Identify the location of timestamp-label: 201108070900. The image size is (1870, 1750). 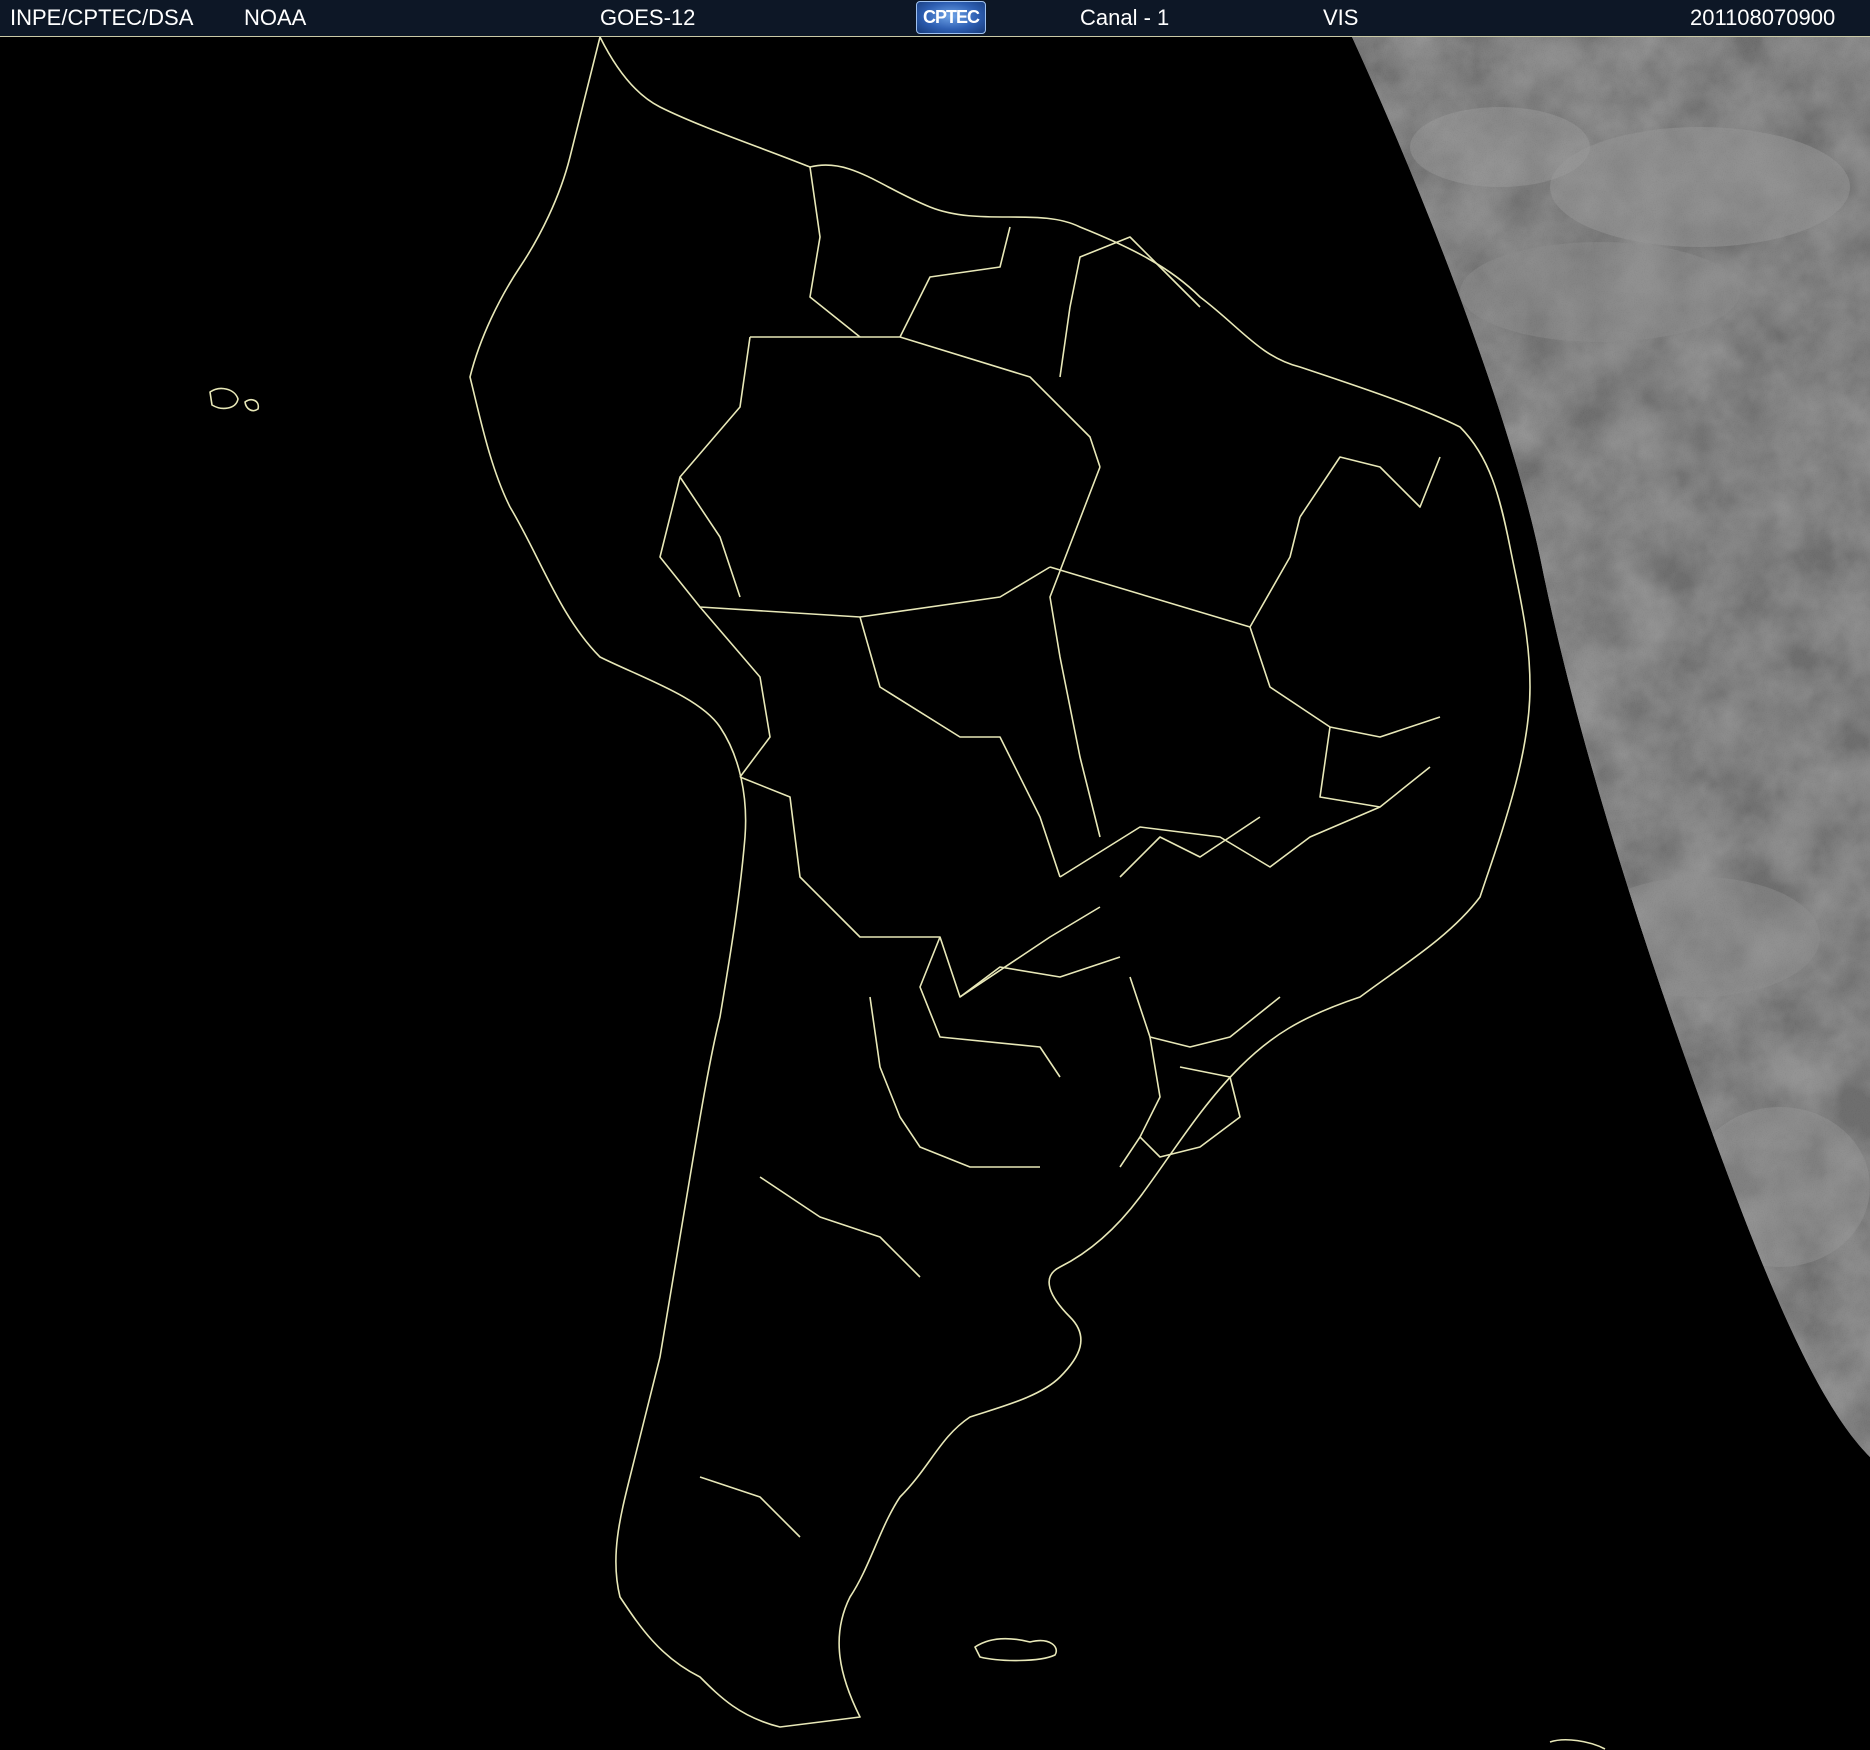
(1763, 17).